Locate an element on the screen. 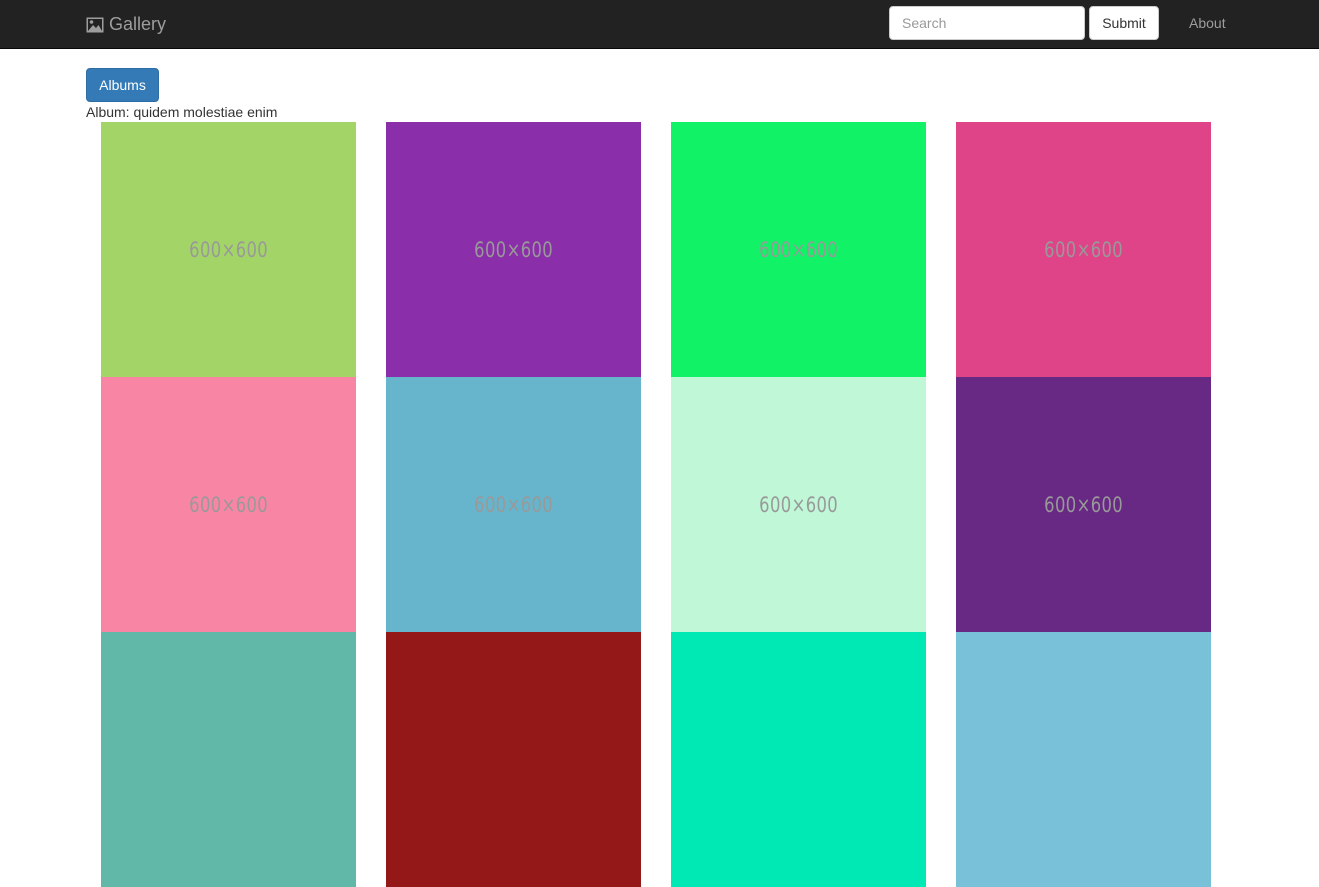 This screenshot has height=887, width=1319. submit-button: Submit is located at coordinates (1124, 23).